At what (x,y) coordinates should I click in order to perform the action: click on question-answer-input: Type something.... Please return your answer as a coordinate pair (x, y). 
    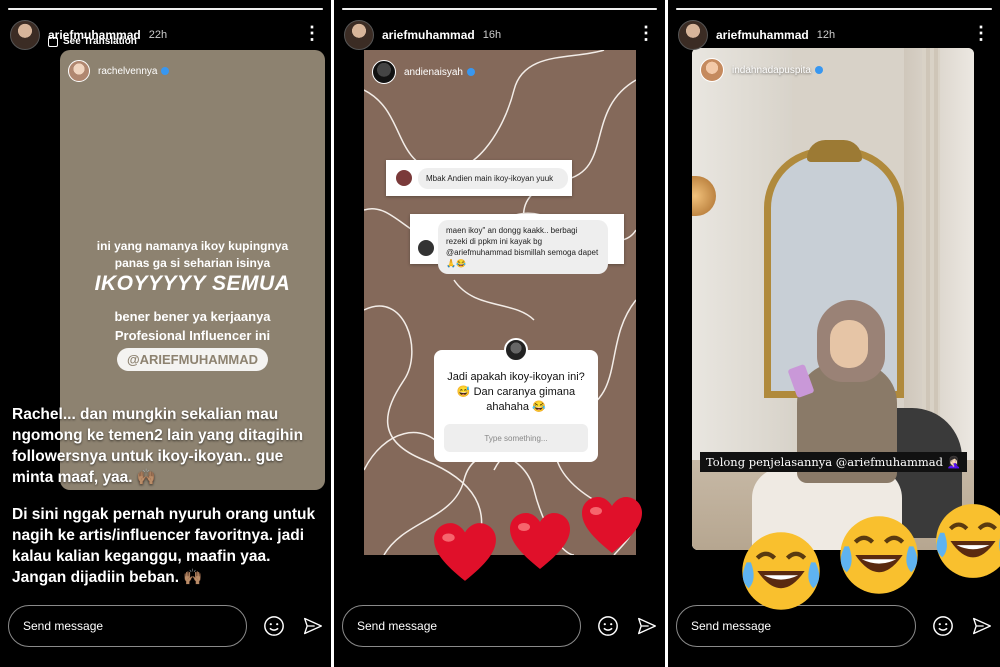
    Looking at the image, I should click on (516, 438).